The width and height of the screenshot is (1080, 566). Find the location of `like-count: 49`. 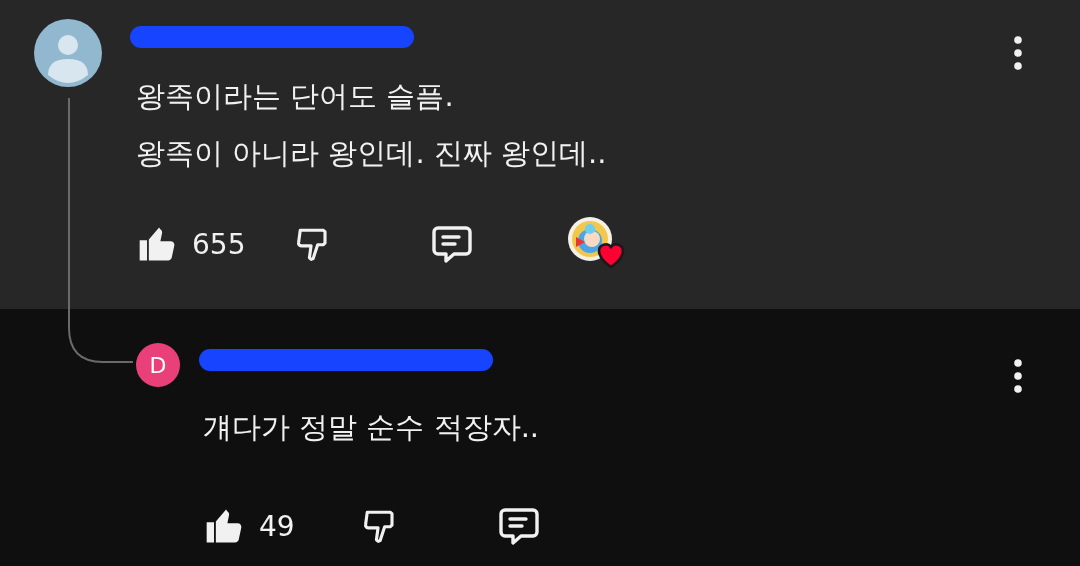

like-count: 49 is located at coordinates (277, 526).